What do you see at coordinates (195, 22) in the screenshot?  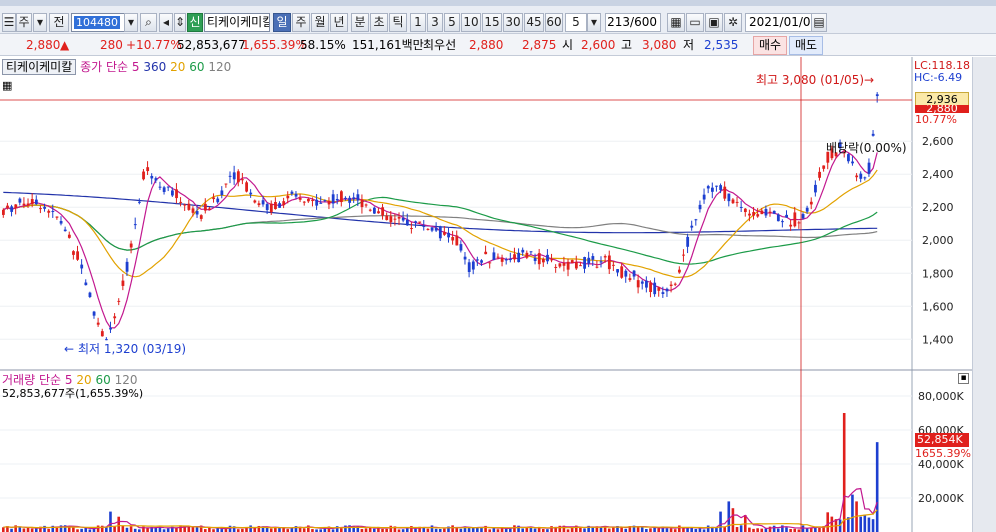 I see `credit-badge: 신` at bounding box center [195, 22].